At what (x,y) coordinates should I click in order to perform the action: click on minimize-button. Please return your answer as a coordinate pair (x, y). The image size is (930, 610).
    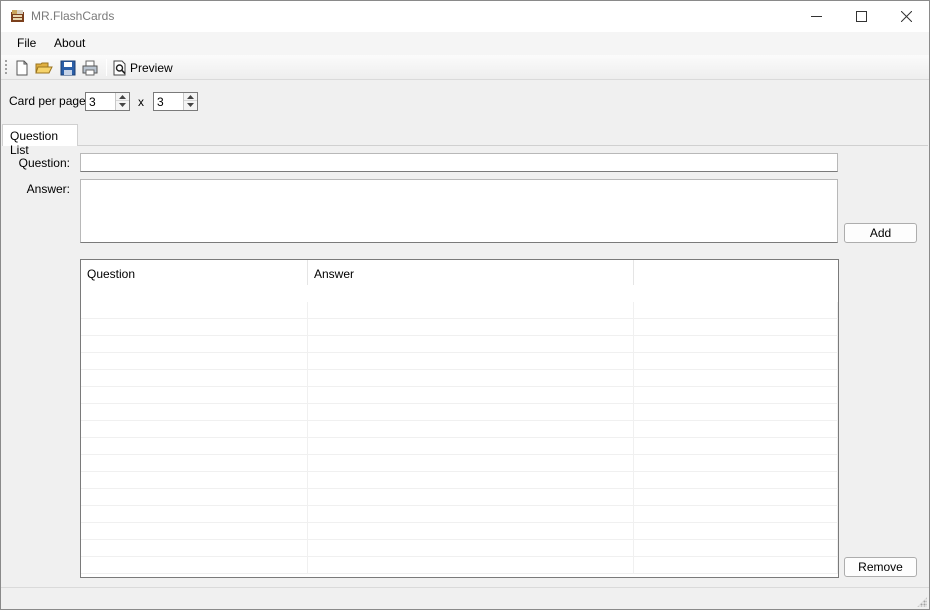
    Looking at the image, I should click on (816, 16).